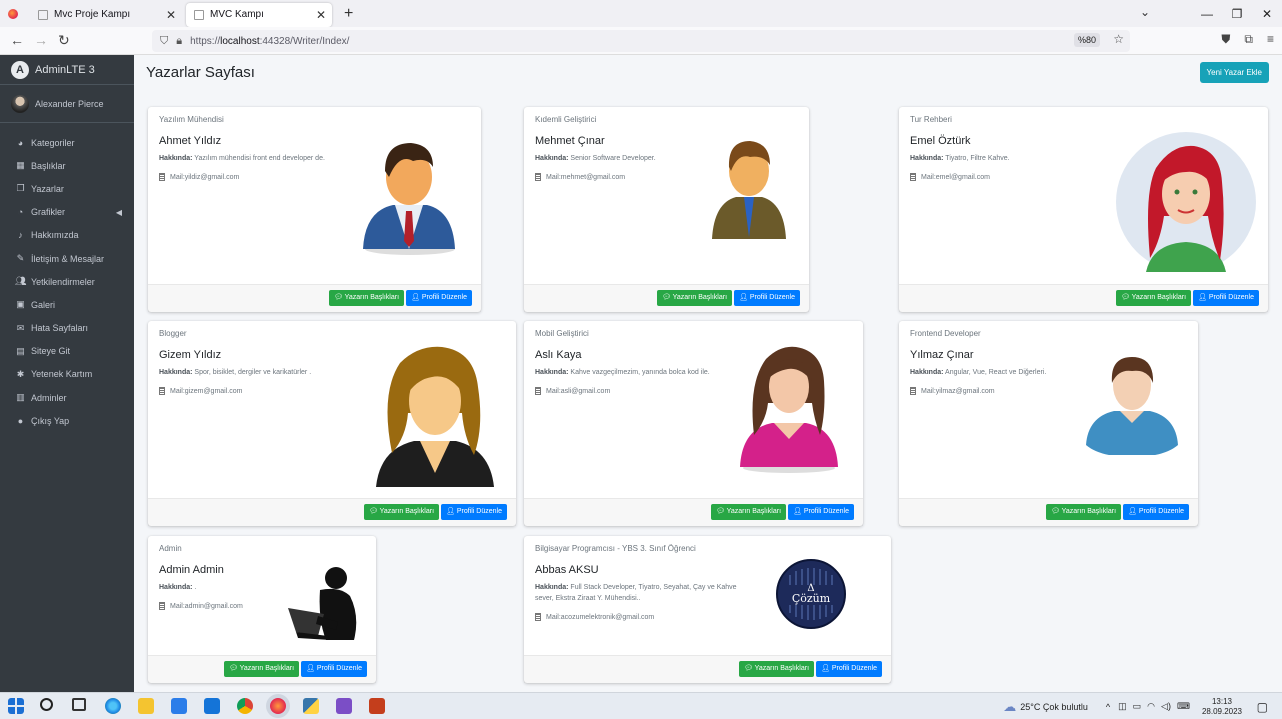  Describe the element at coordinates (348, 14) in the screenshot. I see `new-tab-button: +` at that location.